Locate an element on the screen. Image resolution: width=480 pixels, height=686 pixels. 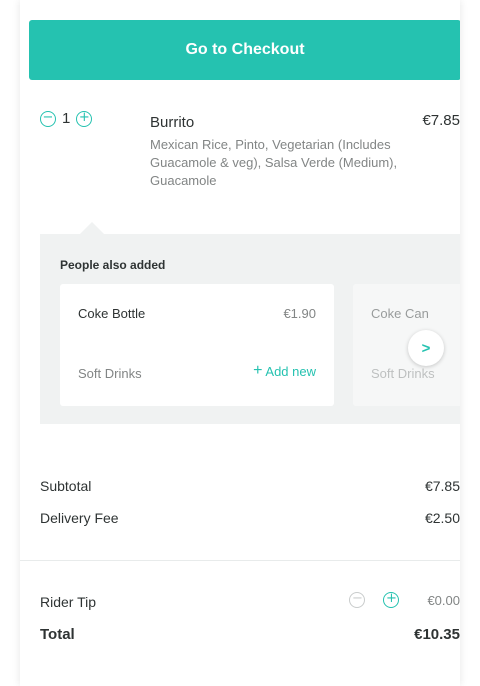
decrease-quantity-icon: − is located at coordinates (48, 118).